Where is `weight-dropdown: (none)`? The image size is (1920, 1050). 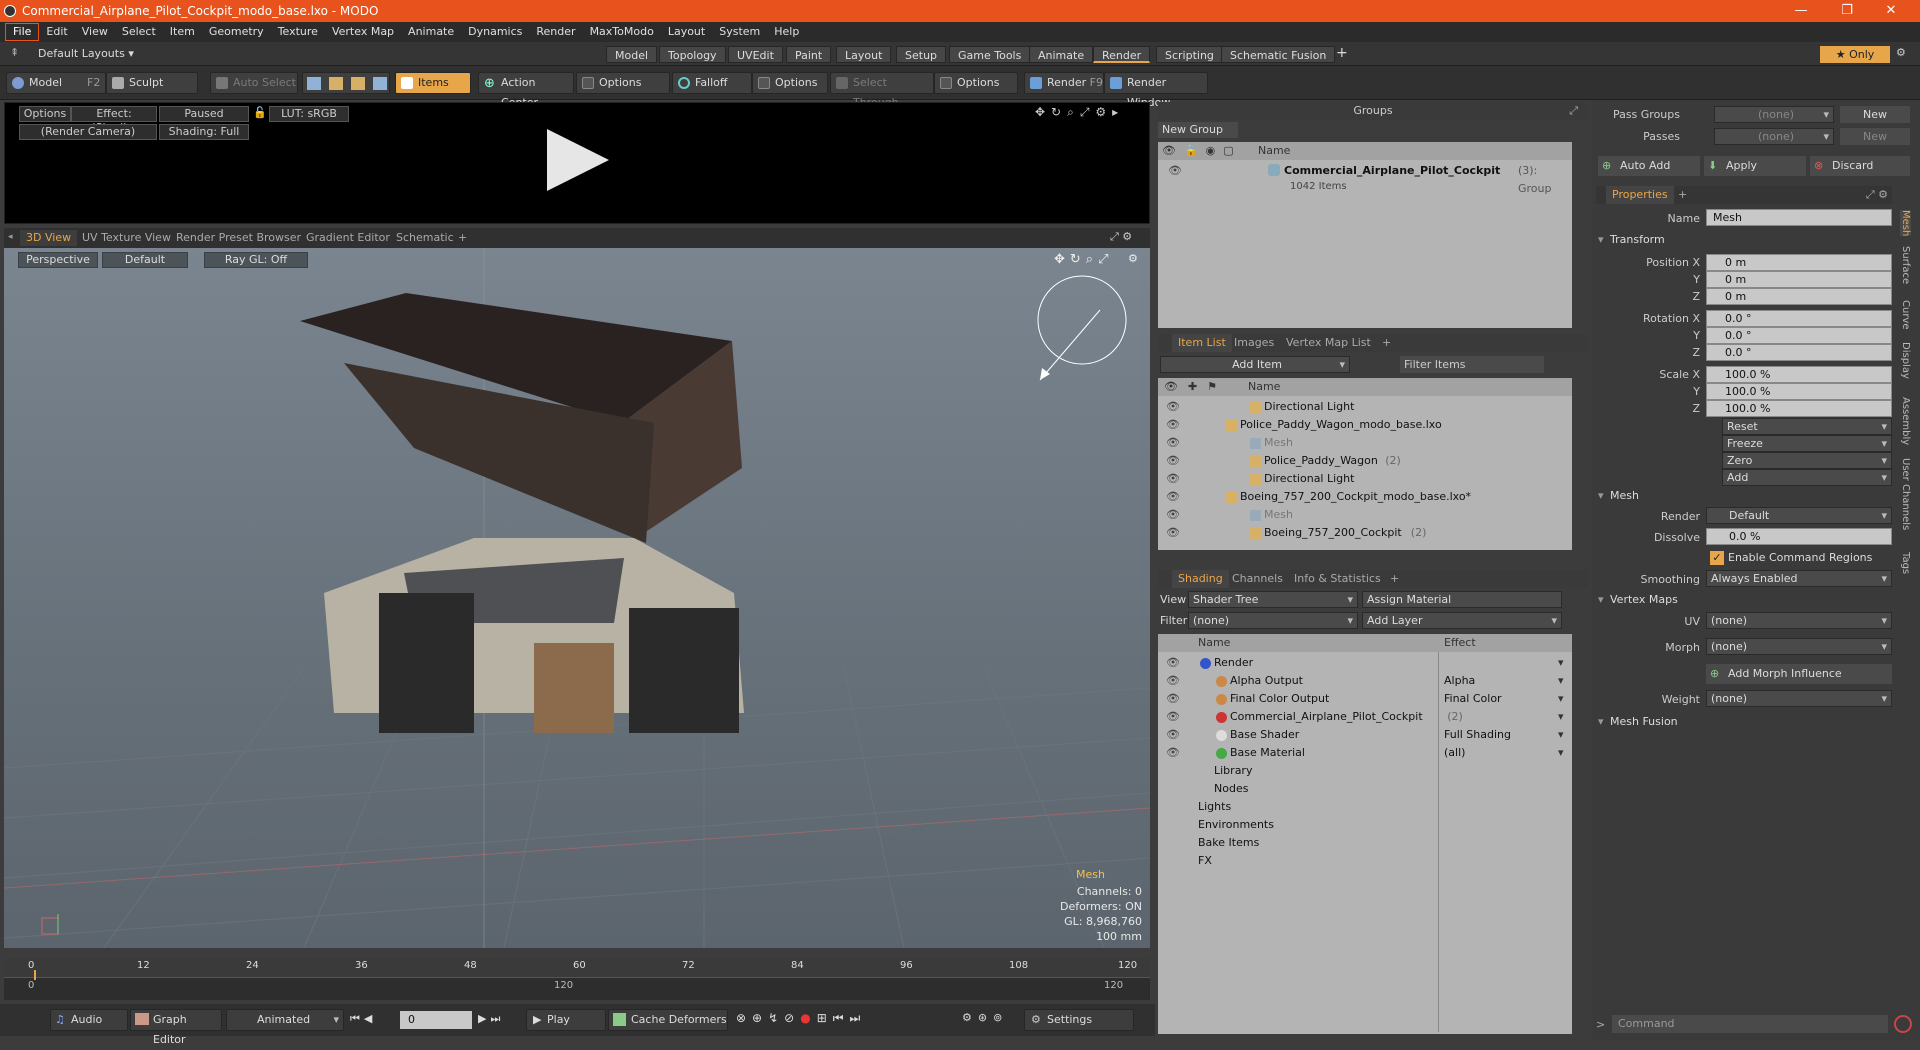
weight-dropdown: (none) is located at coordinates (1799, 698).